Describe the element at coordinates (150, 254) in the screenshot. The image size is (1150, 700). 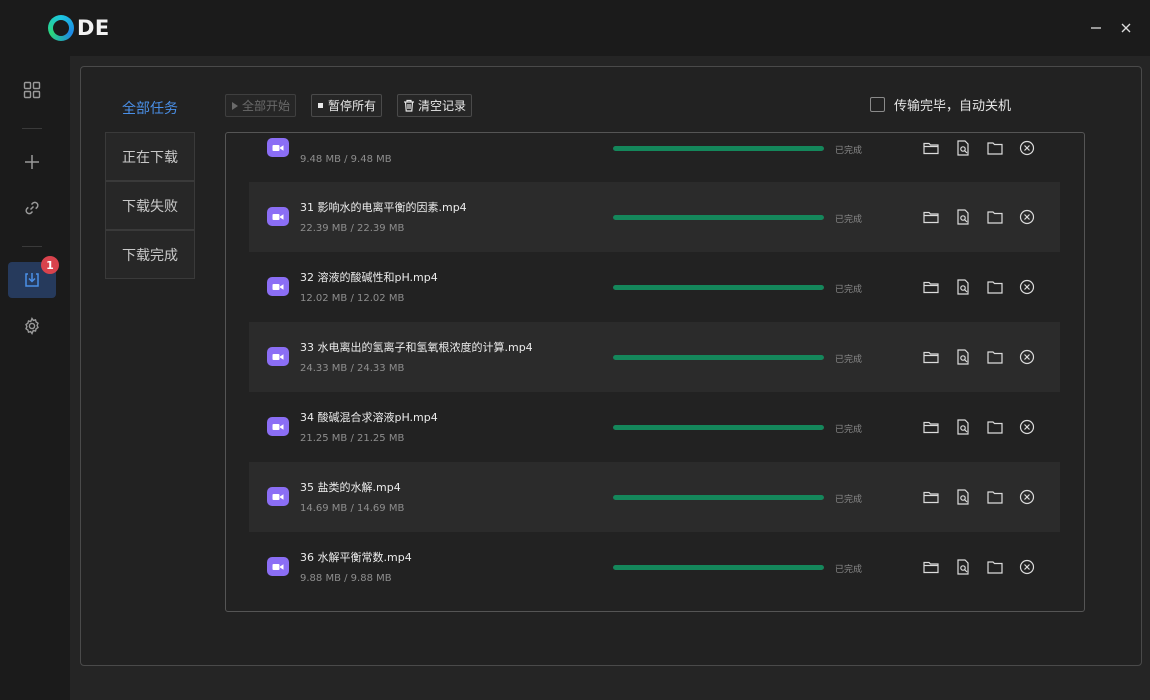
I see `tab-completed: 下载完成` at that location.